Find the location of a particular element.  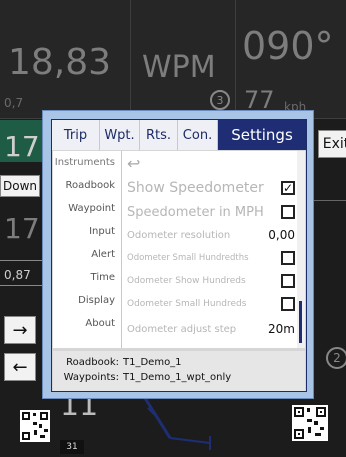

roadbook-label: Roadbook: is located at coordinates (92, 362).